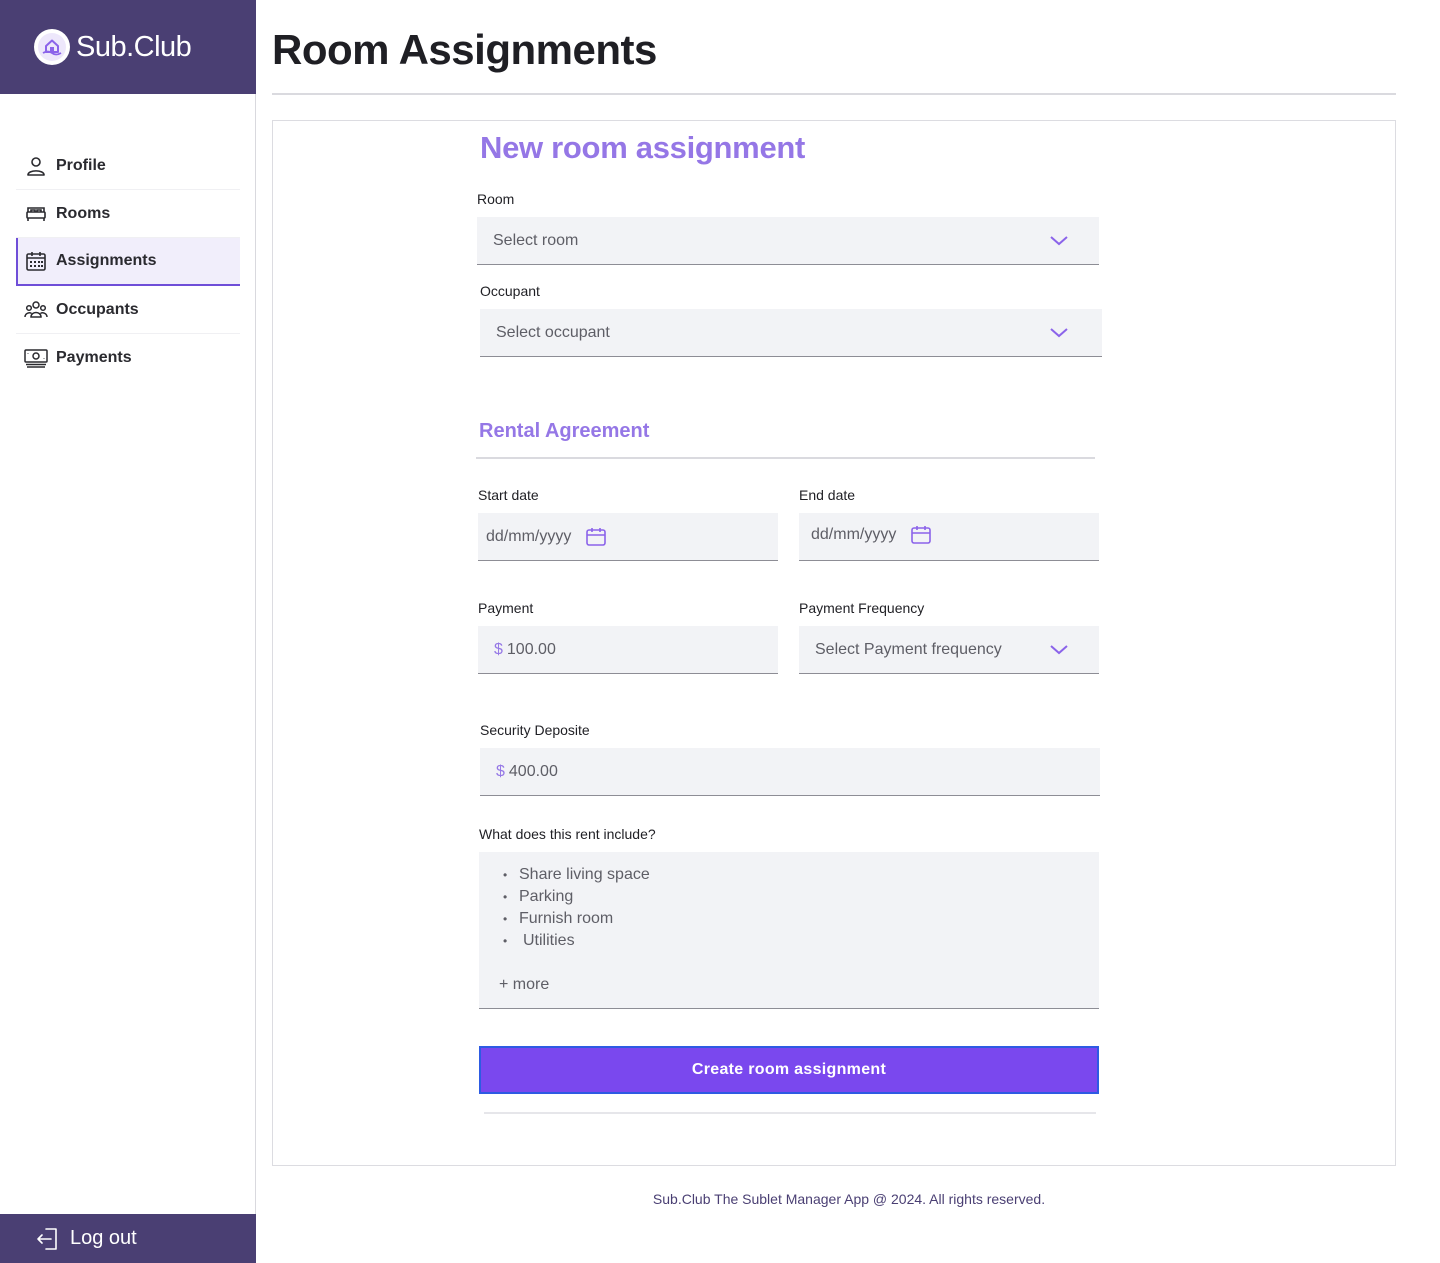  I want to click on sidebar-item-profile: Profile, so click(128, 166).